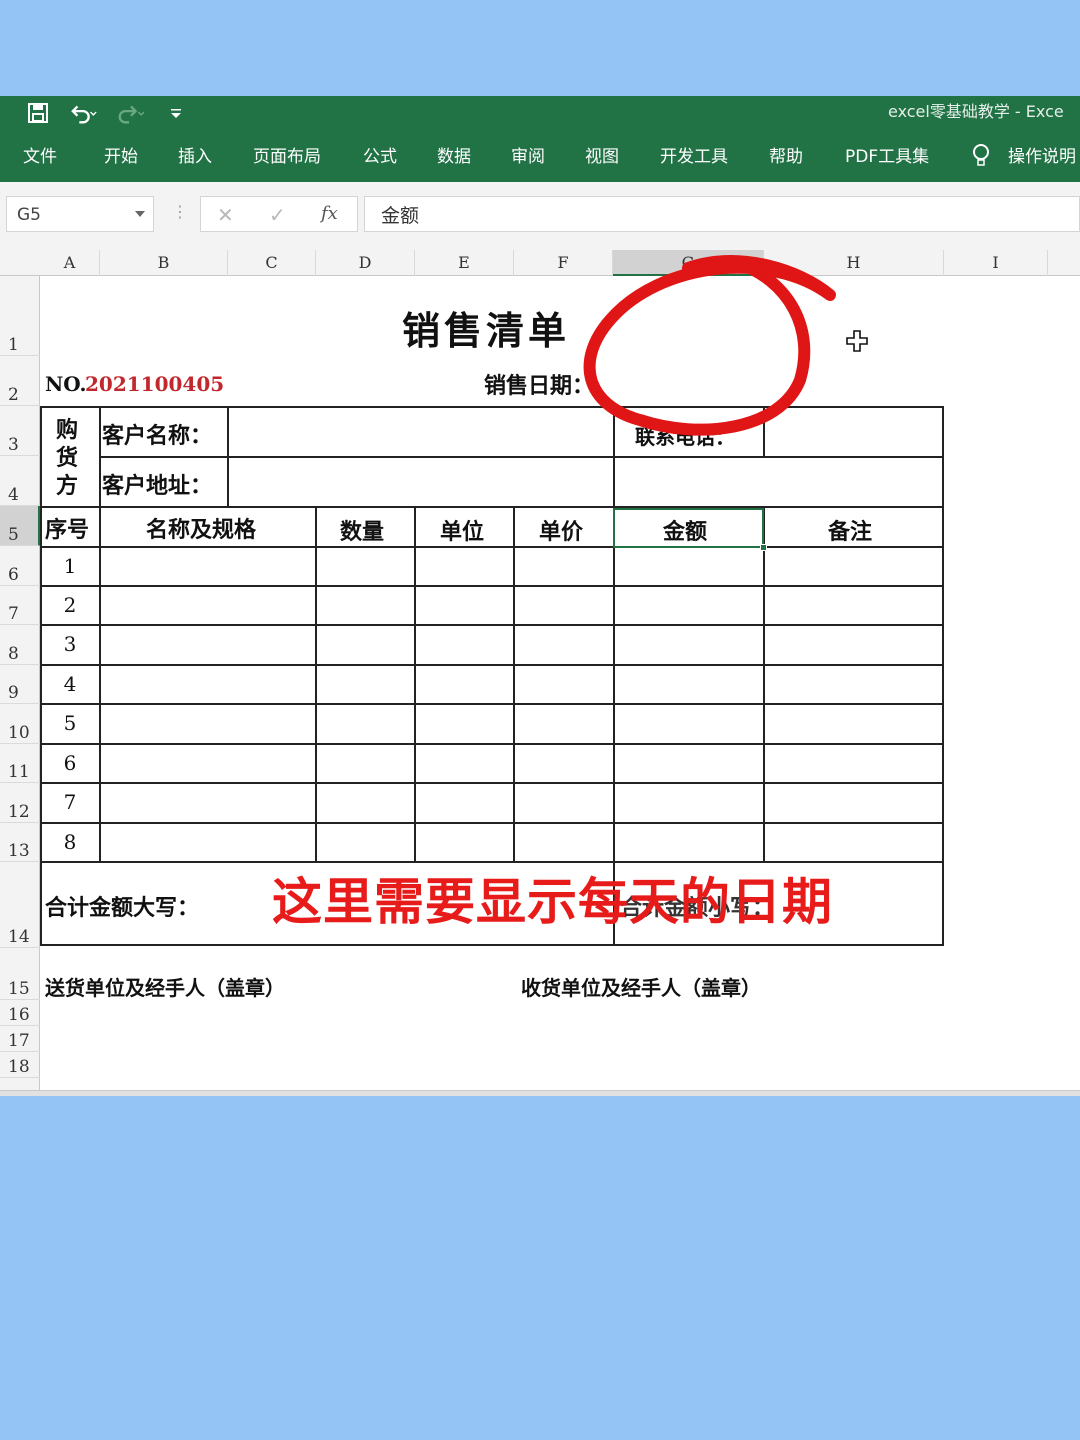 The height and width of the screenshot is (1440, 1080). I want to click on row-header: 16, so click(20, 1013).